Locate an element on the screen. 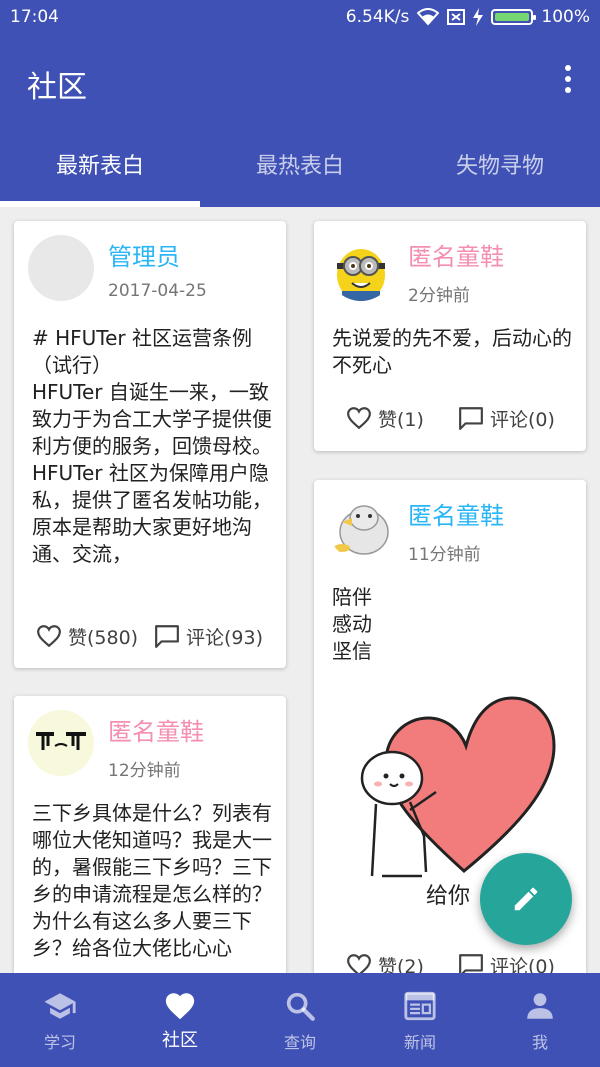 This screenshot has height=1067, width=600. tab-bar: 最新表白 最热表白 失物寻物 is located at coordinates (300, 168).